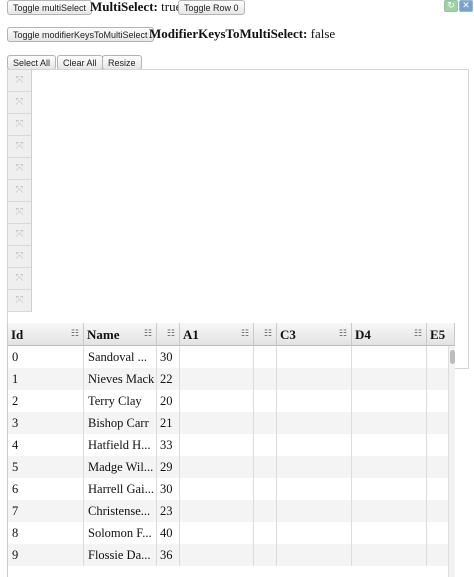 This screenshot has height=577, width=474. I want to click on cell-age: 20, so click(168, 401).